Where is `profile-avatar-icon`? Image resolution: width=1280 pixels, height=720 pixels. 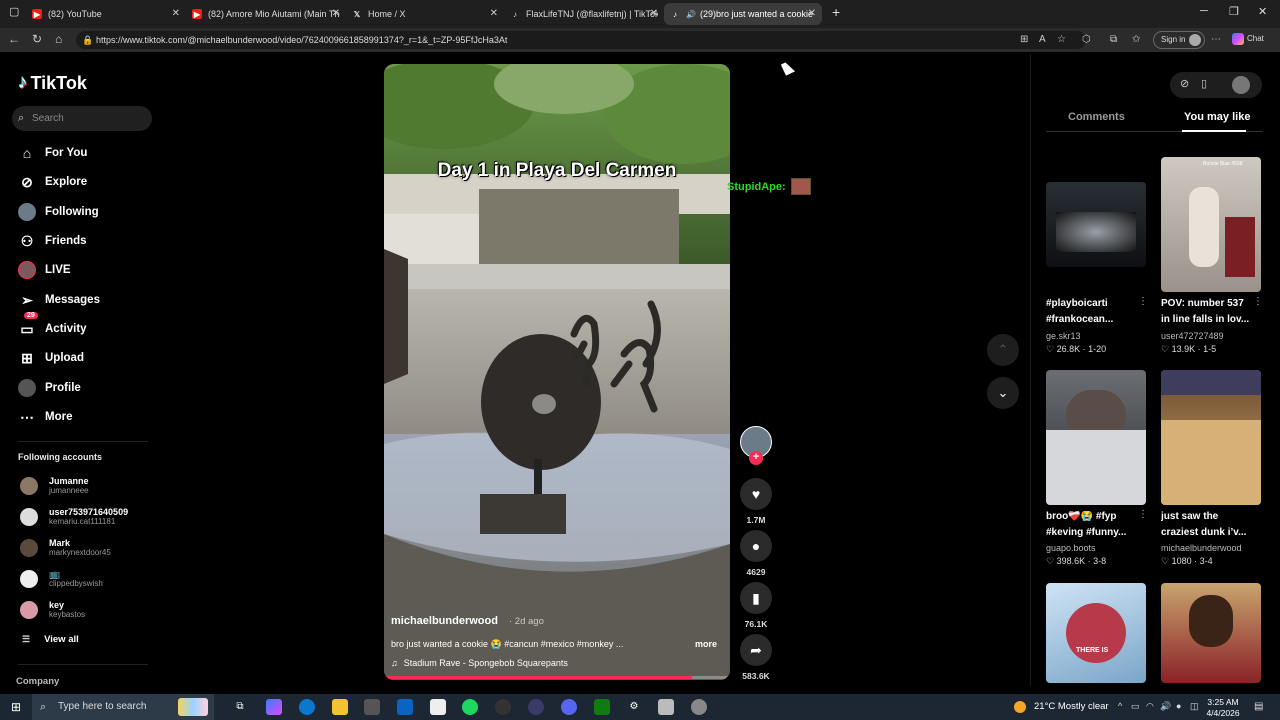 profile-avatar-icon is located at coordinates (1241, 85).